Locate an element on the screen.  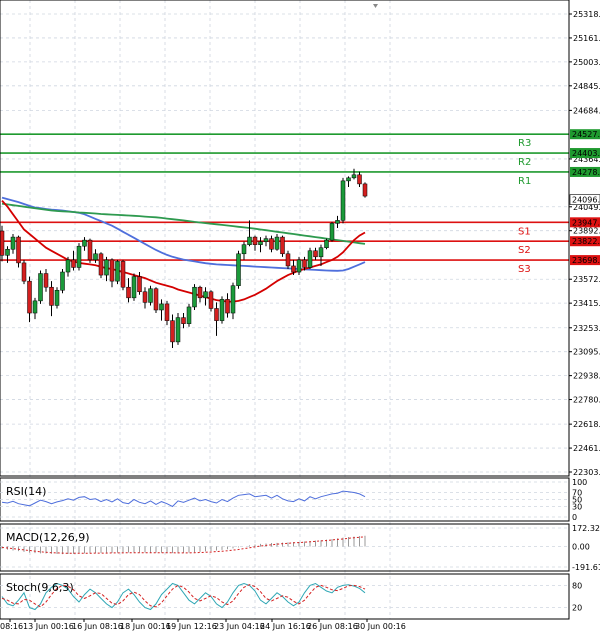
y-tick-label: 22780.5 is located at coordinates (586, 400).